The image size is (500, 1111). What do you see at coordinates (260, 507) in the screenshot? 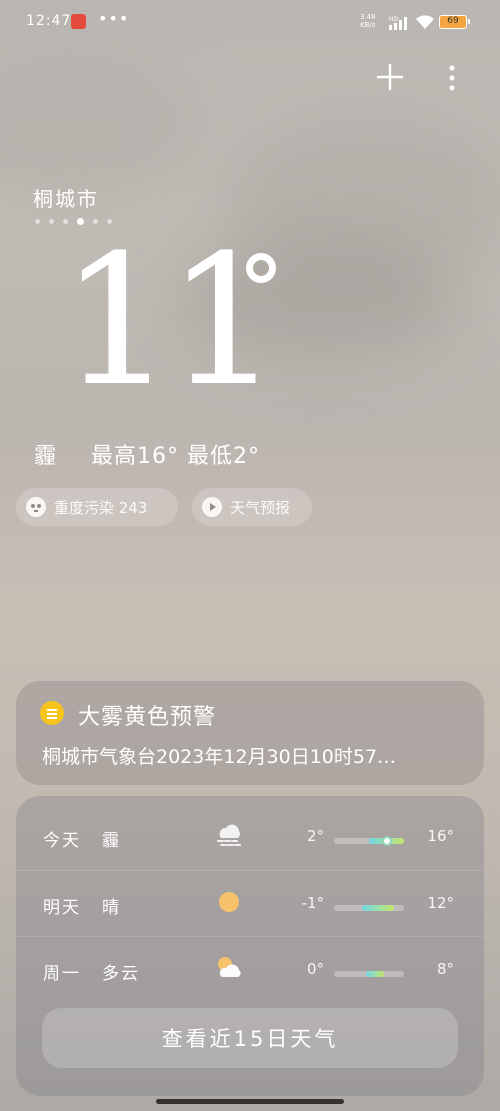
I see `weather-report-label: 天气预报` at bounding box center [260, 507].